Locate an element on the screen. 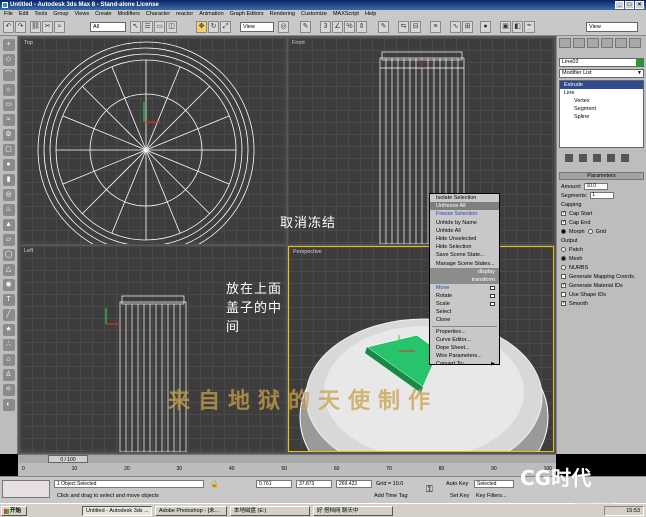 Image resolution: width=646 pixels, height=517 pixels. remove-modifier-icon is located at coordinates (611, 158).